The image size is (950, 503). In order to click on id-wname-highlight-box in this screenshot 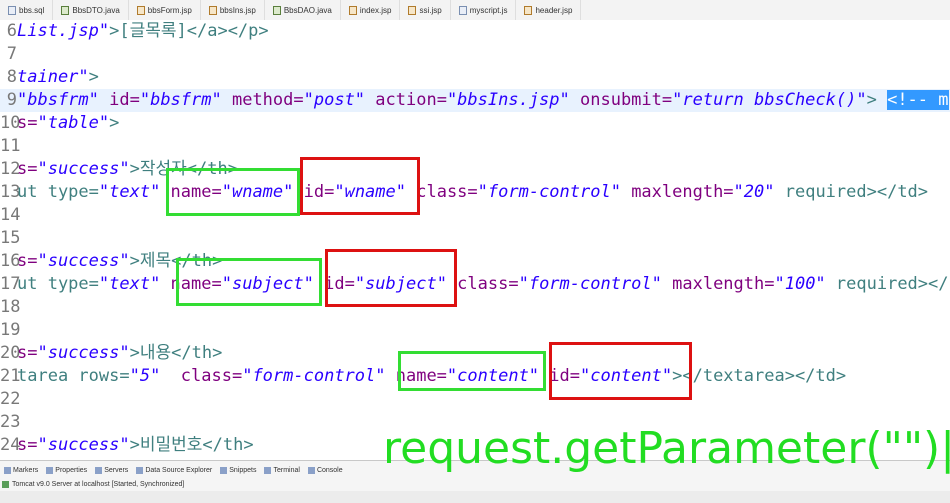, I will do `click(360, 186)`.